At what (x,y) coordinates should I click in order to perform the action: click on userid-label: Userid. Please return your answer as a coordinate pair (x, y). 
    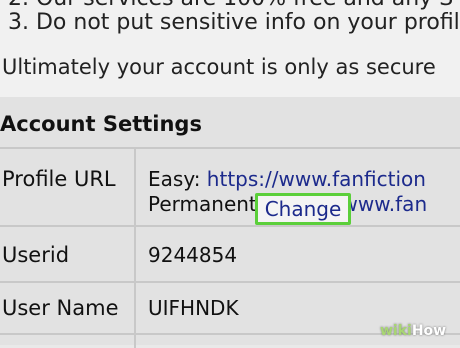
    Looking at the image, I should click on (36, 255).